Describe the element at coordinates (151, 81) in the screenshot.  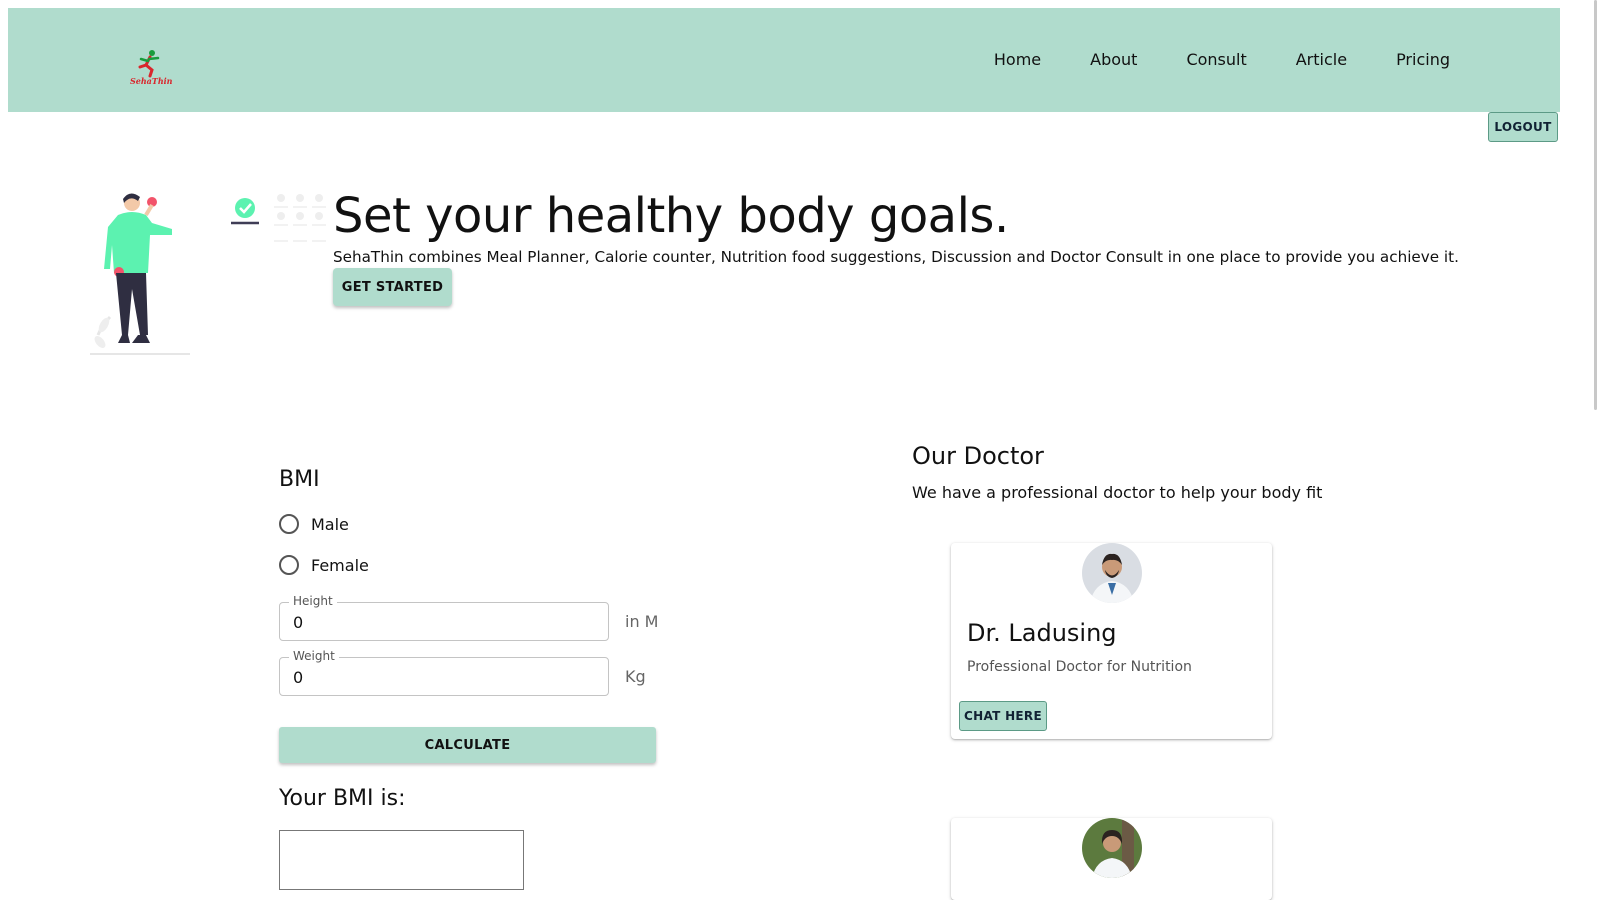
I see `brand-logo-text: SehaThin` at that location.